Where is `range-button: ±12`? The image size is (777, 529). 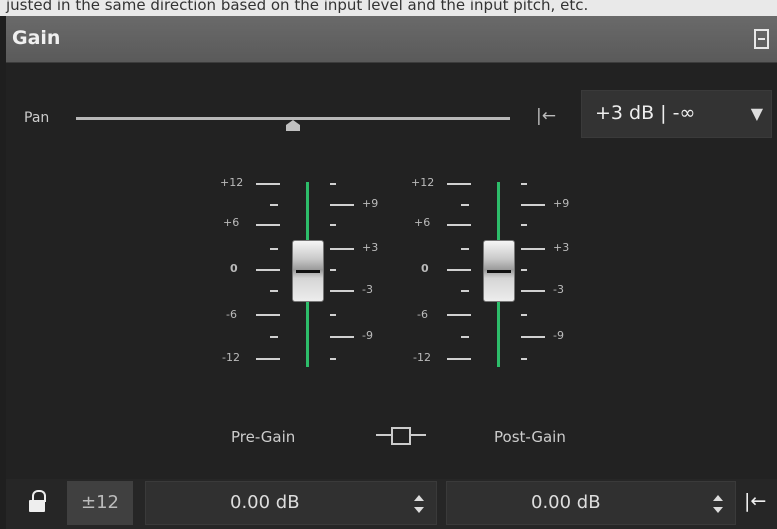 range-button: ±12 is located at coordinates (100, 503).